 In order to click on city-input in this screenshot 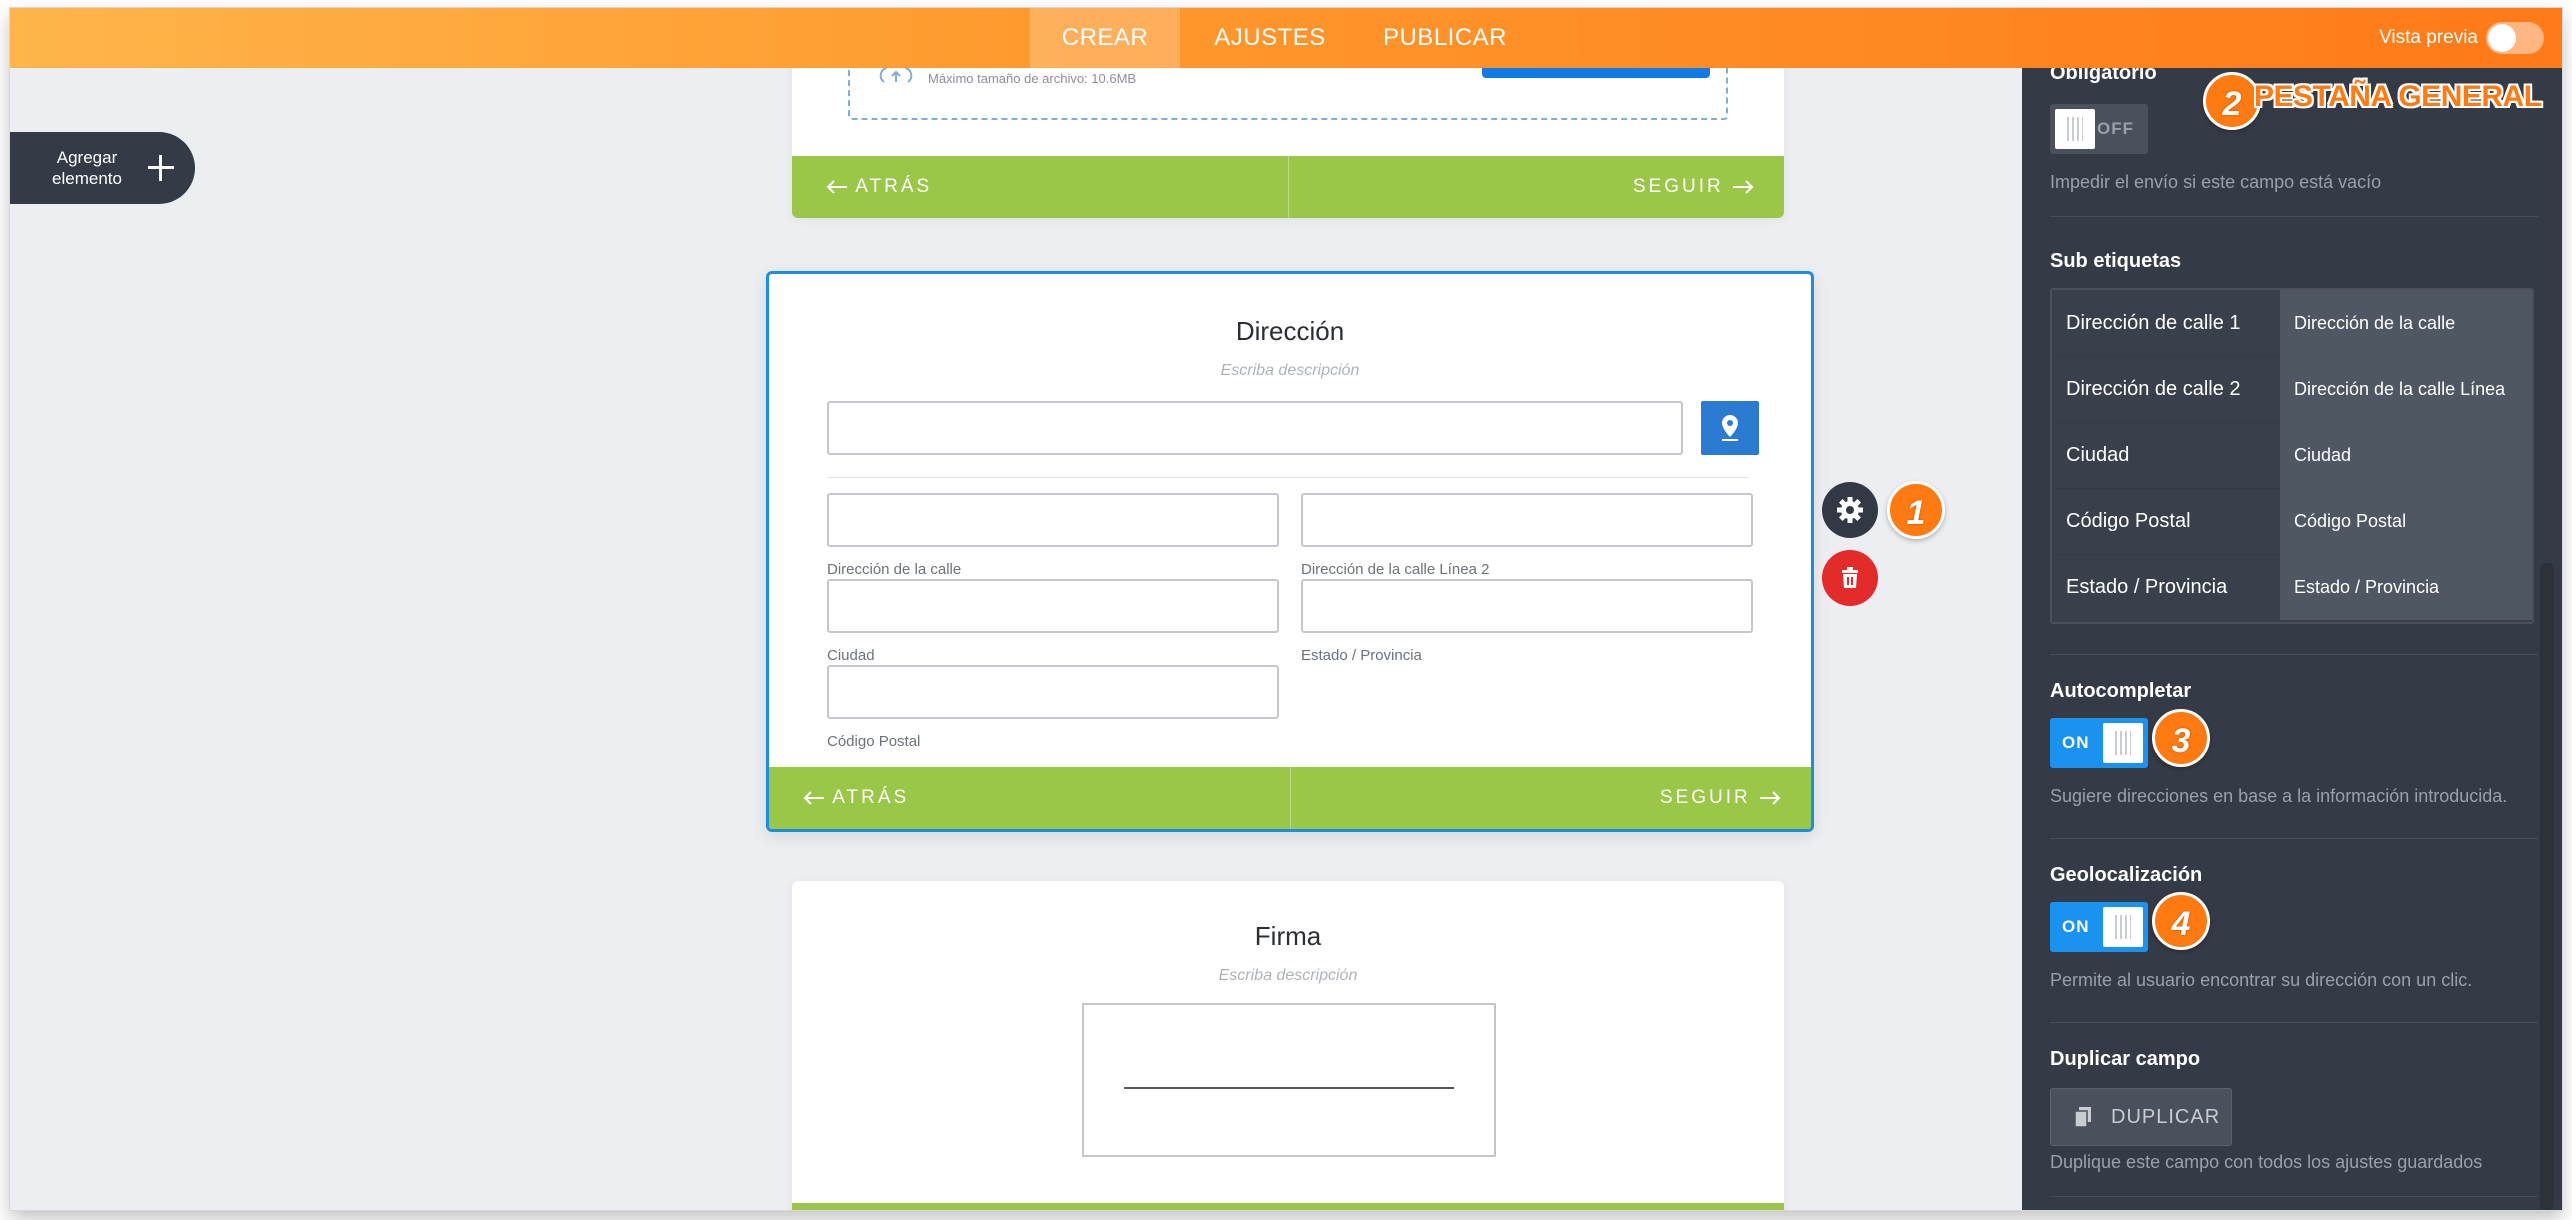, I will do `click(1053, 606)`.